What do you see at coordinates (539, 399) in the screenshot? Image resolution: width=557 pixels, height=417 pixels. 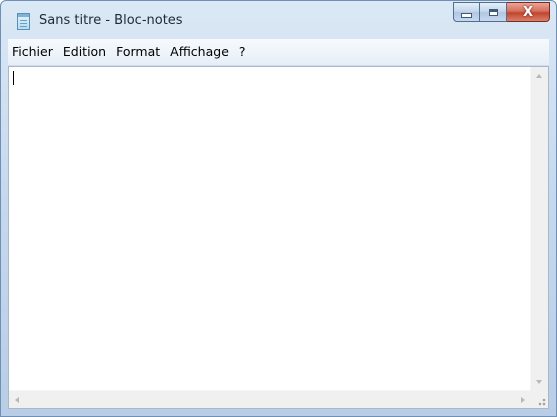 I see `size-grip-icon` at bounding box center [539, 399].